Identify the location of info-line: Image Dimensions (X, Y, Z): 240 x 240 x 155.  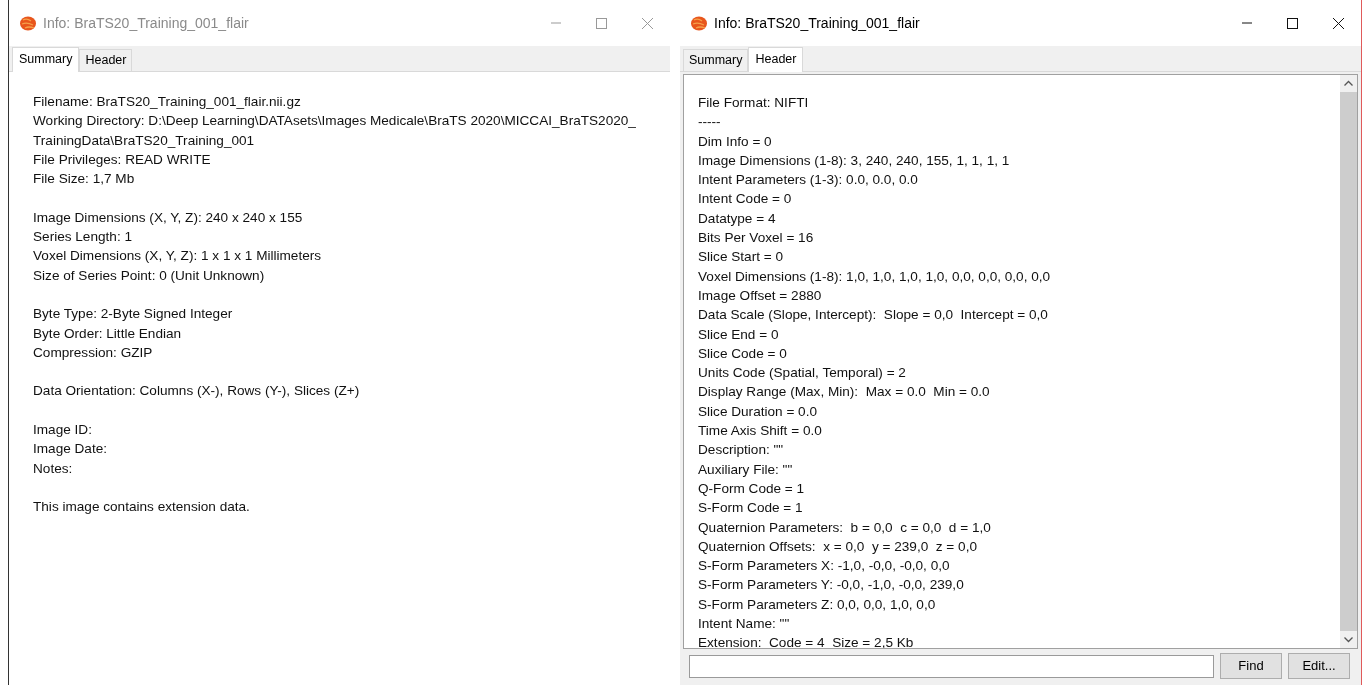
(168, 217).